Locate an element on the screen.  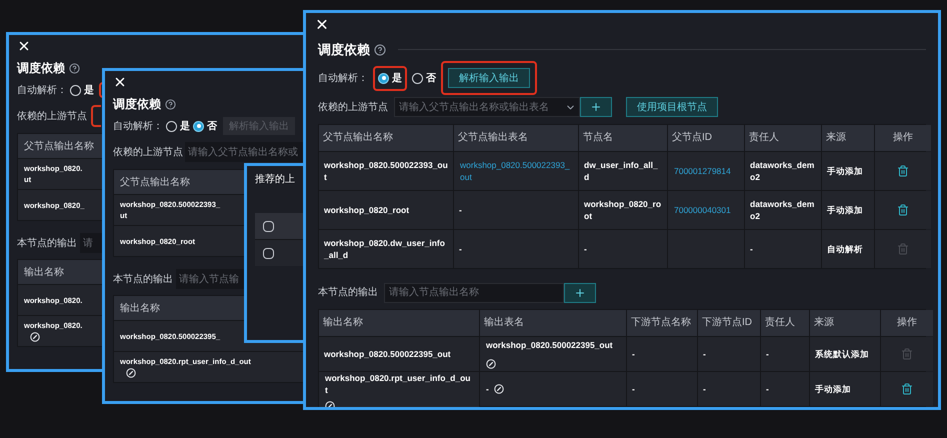
column-header: 父节点ID is located at coordinates (706, 137).